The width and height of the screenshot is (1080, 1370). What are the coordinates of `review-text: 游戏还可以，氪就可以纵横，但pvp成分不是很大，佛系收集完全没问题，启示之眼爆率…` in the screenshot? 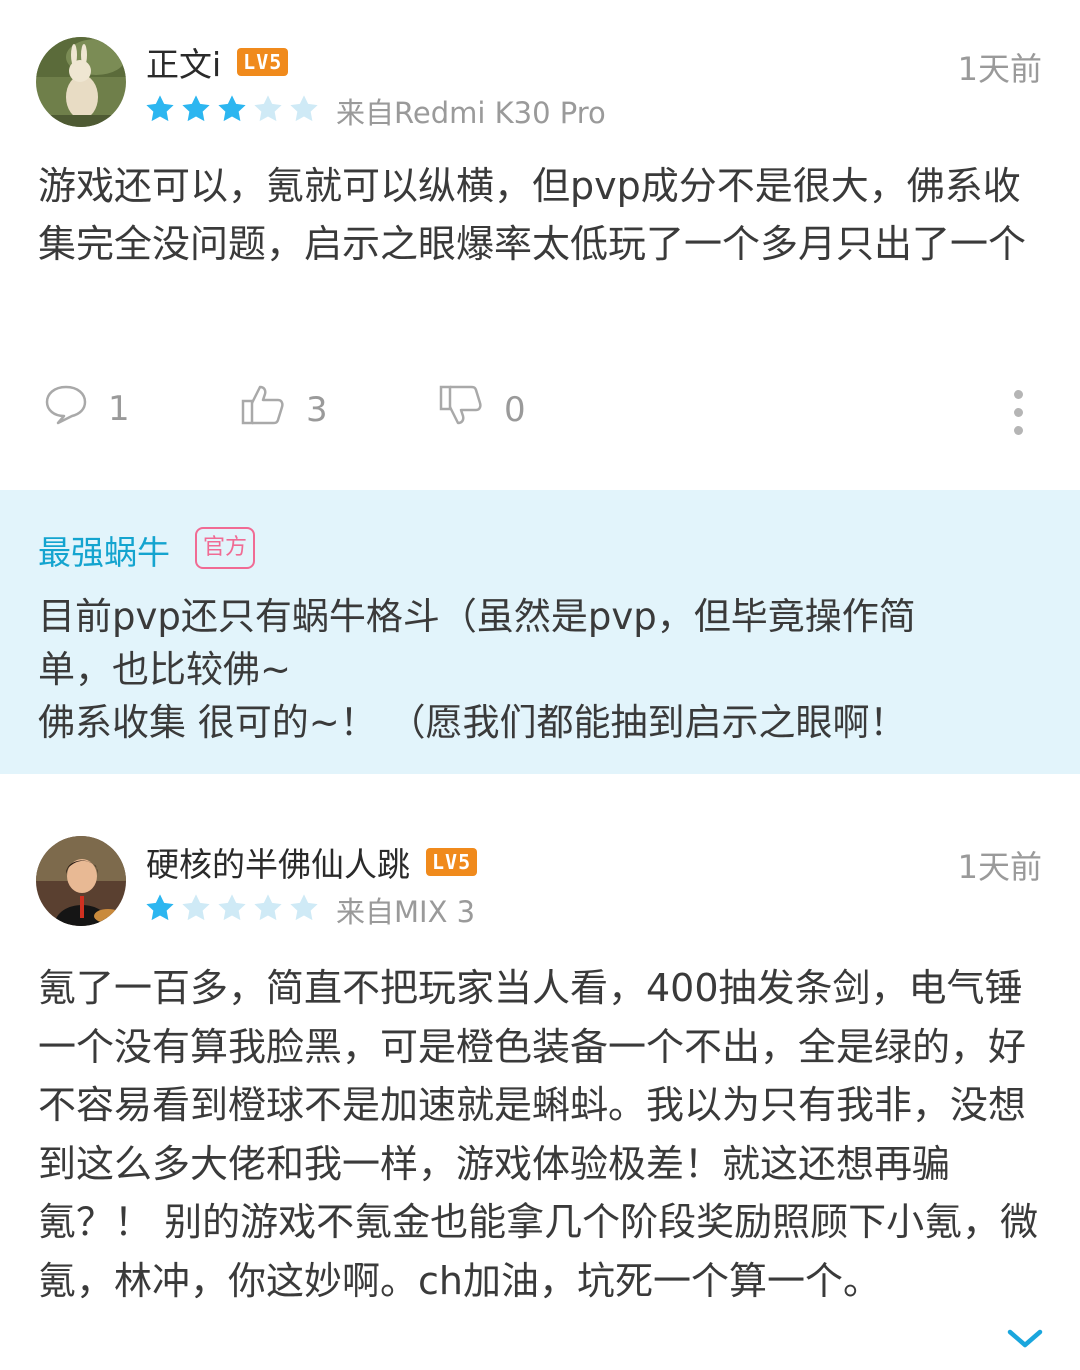 It's located at (543, 215).